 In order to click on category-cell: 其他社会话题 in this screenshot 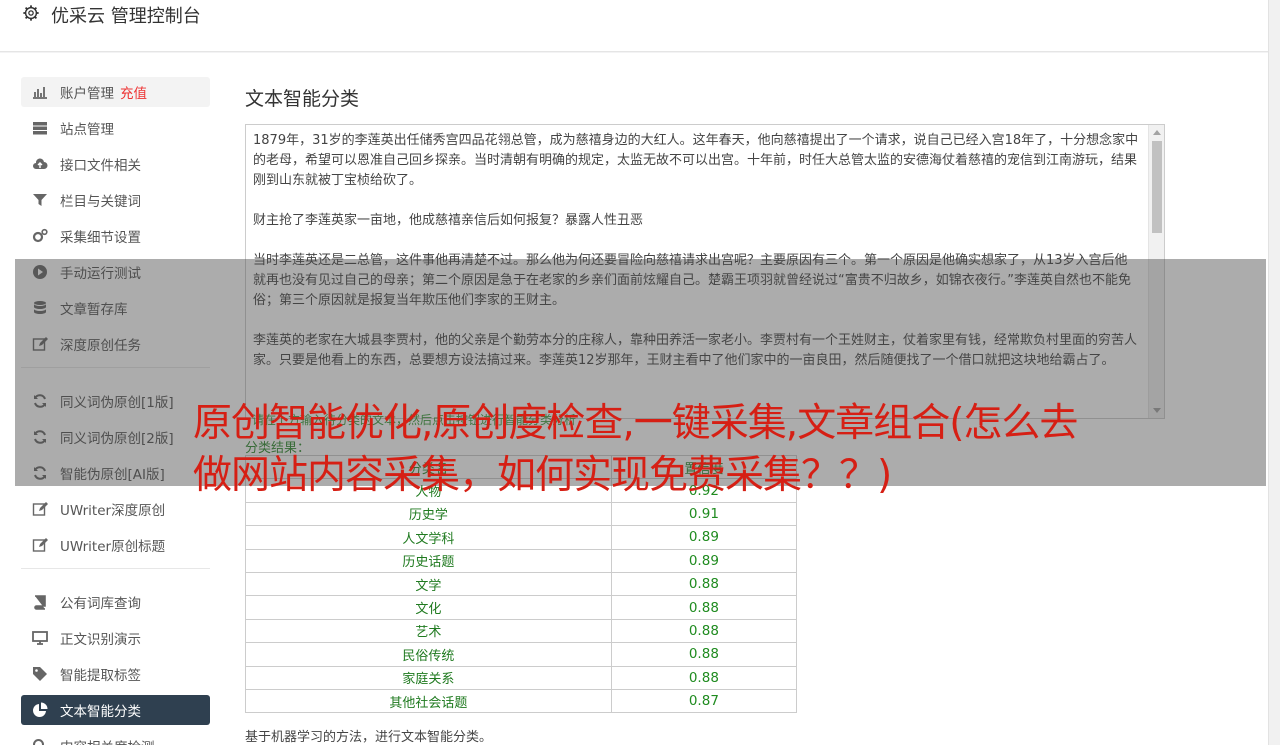, I will do `click(428, 701)`.